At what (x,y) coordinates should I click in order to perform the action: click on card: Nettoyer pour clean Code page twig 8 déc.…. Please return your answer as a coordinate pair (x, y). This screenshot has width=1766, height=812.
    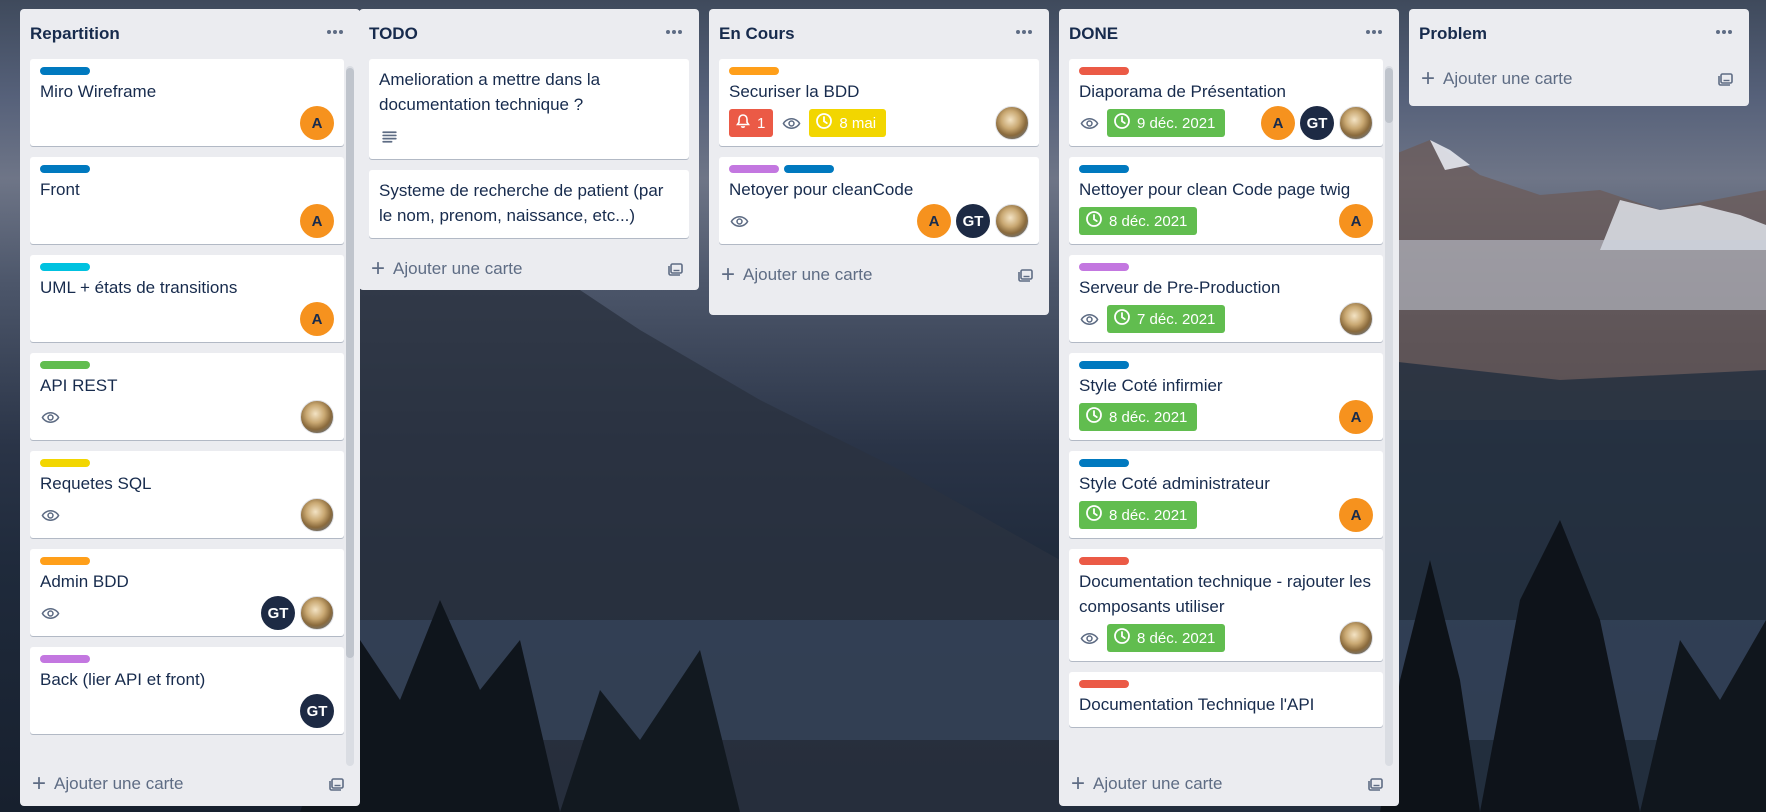
    Looking at the image, I should click on (1226, 200).